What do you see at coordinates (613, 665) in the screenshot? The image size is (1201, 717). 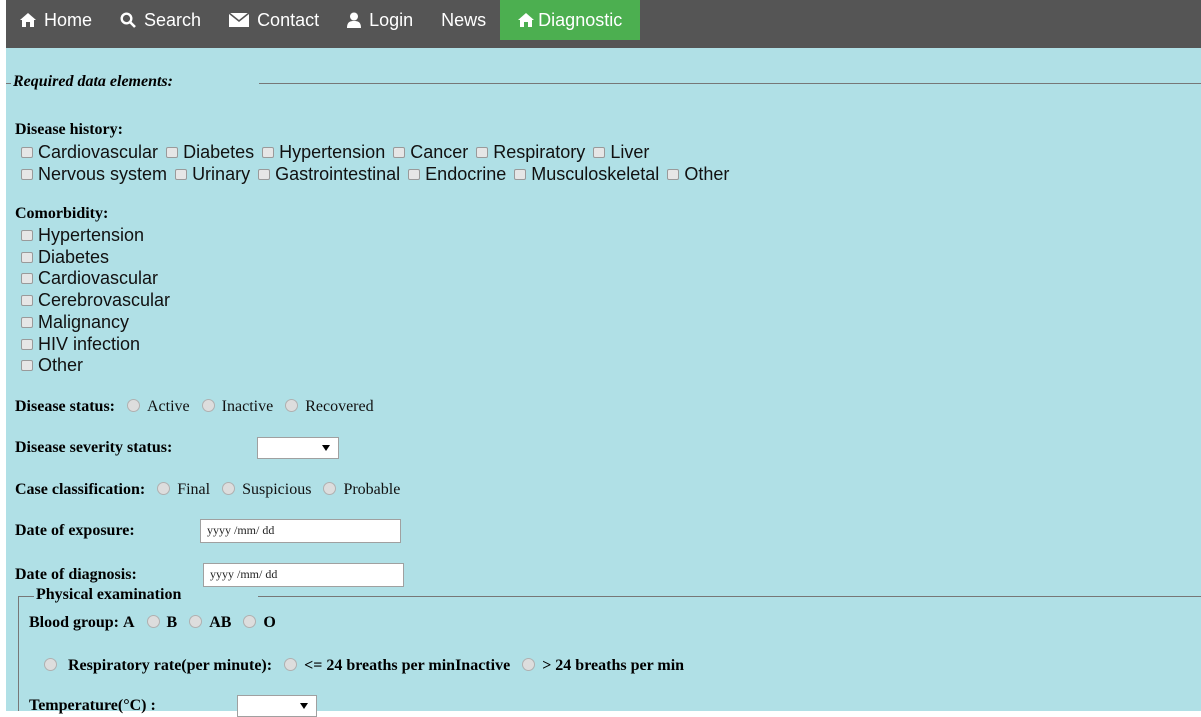 I see `radio-label: > 24 breaths per min` at bounding box center [613, 665].